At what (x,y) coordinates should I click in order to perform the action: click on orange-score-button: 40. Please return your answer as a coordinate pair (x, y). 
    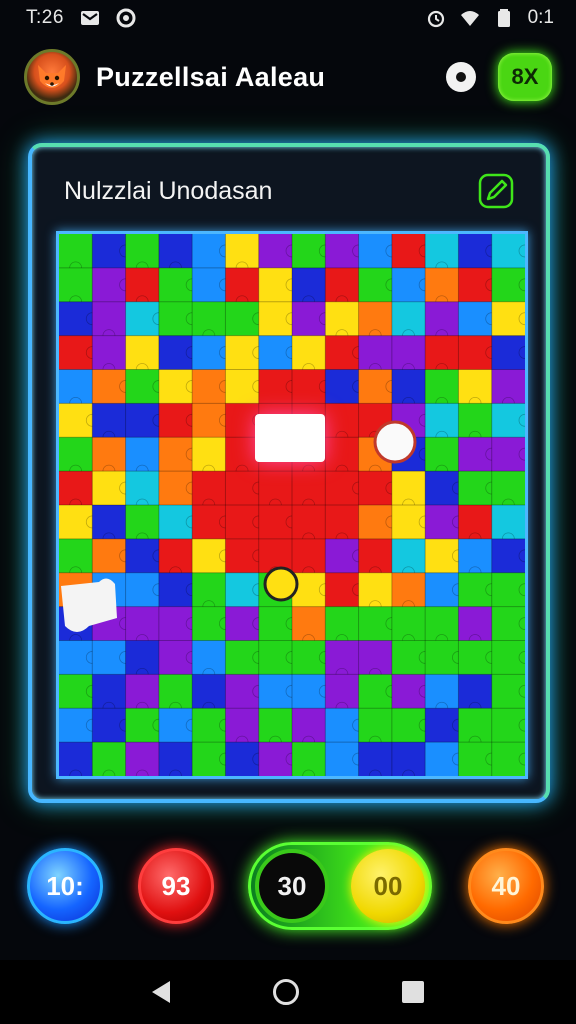
    Looking at the image, I should click on (506, 886).